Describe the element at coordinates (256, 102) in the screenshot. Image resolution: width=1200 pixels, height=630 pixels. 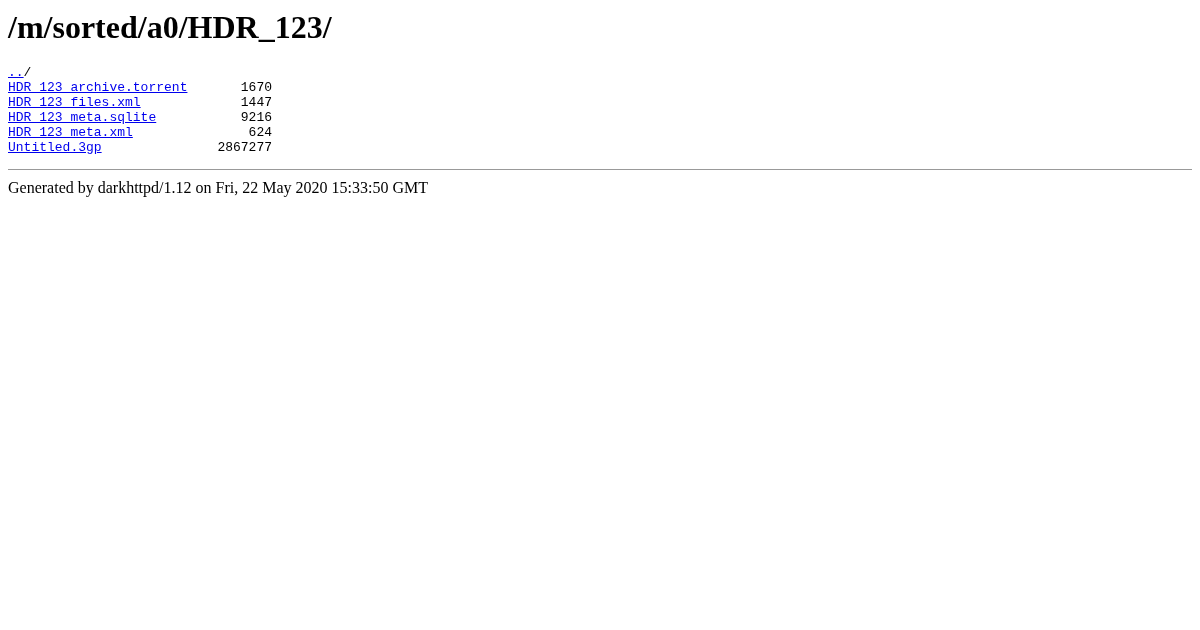
I see `file-size: 1447` at that location.